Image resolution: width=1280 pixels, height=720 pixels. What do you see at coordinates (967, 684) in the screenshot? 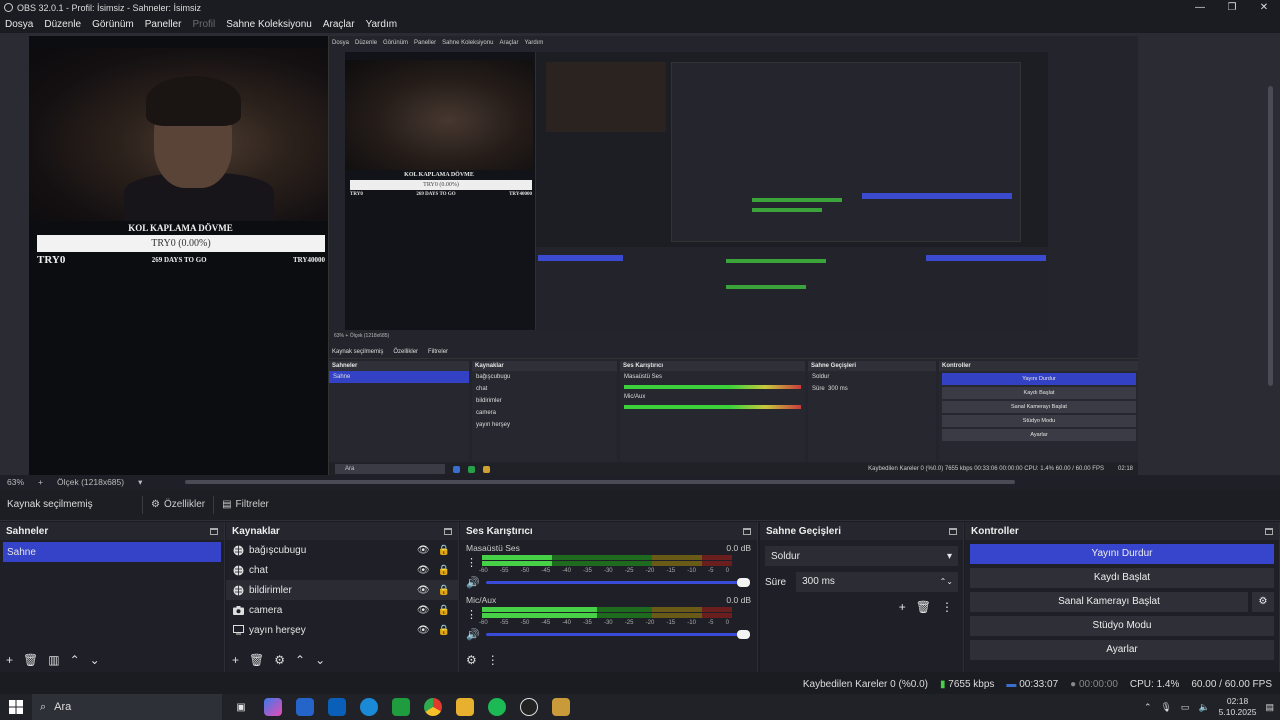
I see `bitrate: ▮ 7655 kbps` at bounding box center [967, 684].